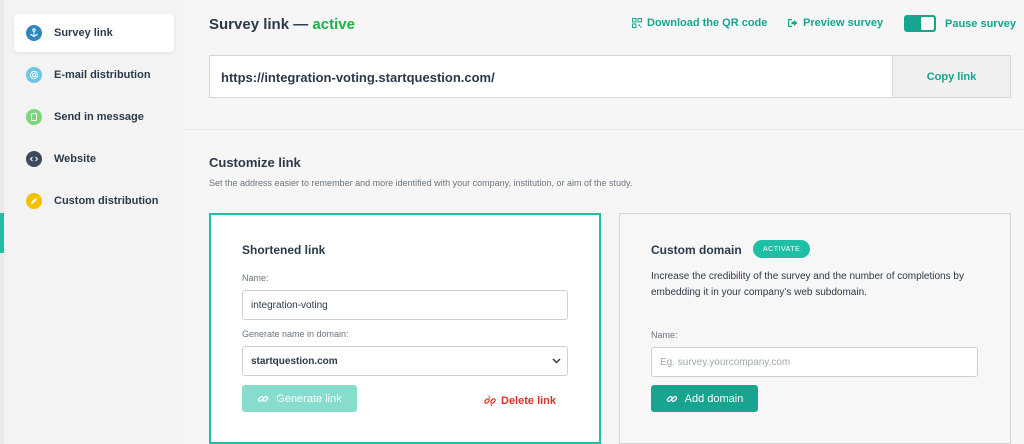  Describe the element at coordinates (284, 250) in the screenshot. I see `shortened-link-title: Shortened link` at that location.